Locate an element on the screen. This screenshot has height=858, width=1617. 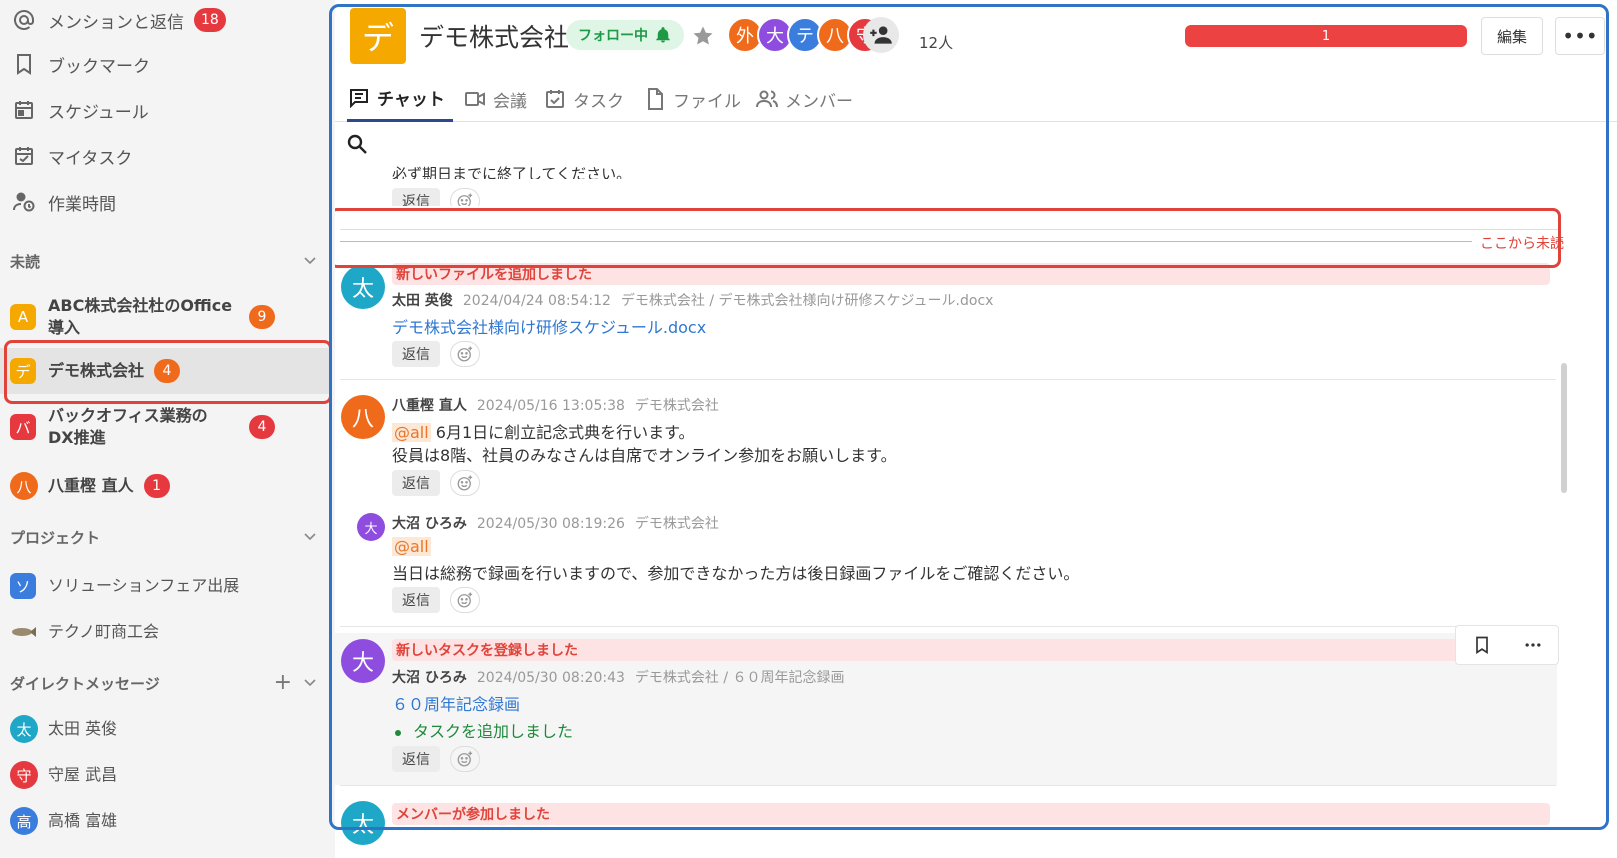
tab-label: チャット is located at coordinates (411, 100).